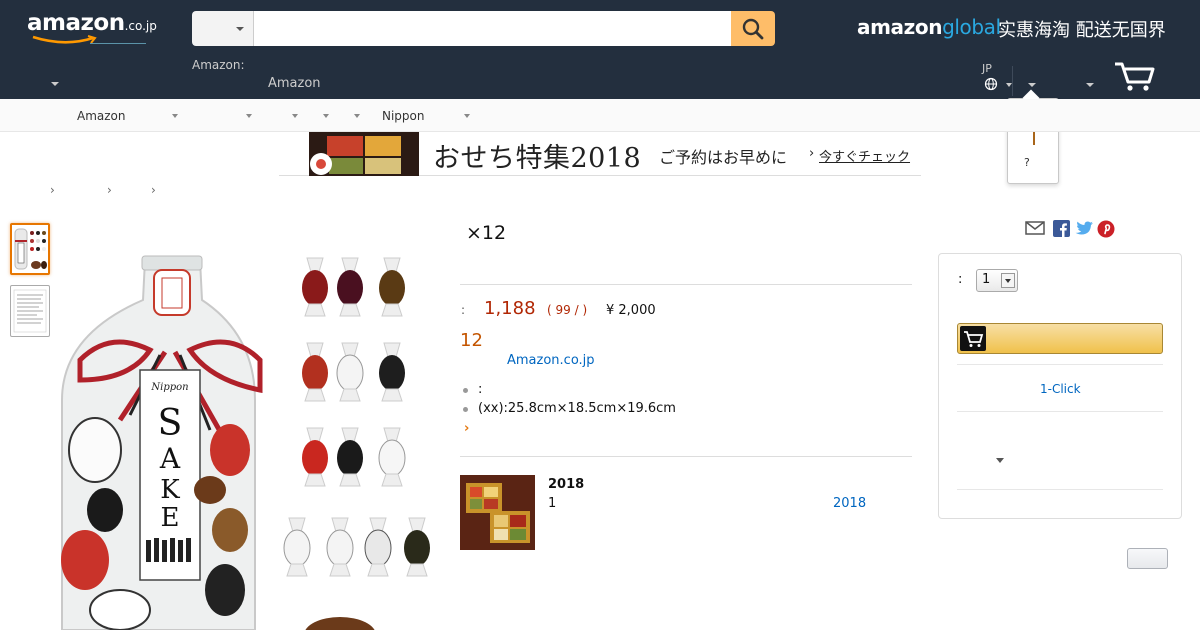 This screenshot has height=630, width=1200. What do you see at coordinates (55, 84) in the screenshot?
I see `shop-by-category-caret` at bounding box center [55, 84].